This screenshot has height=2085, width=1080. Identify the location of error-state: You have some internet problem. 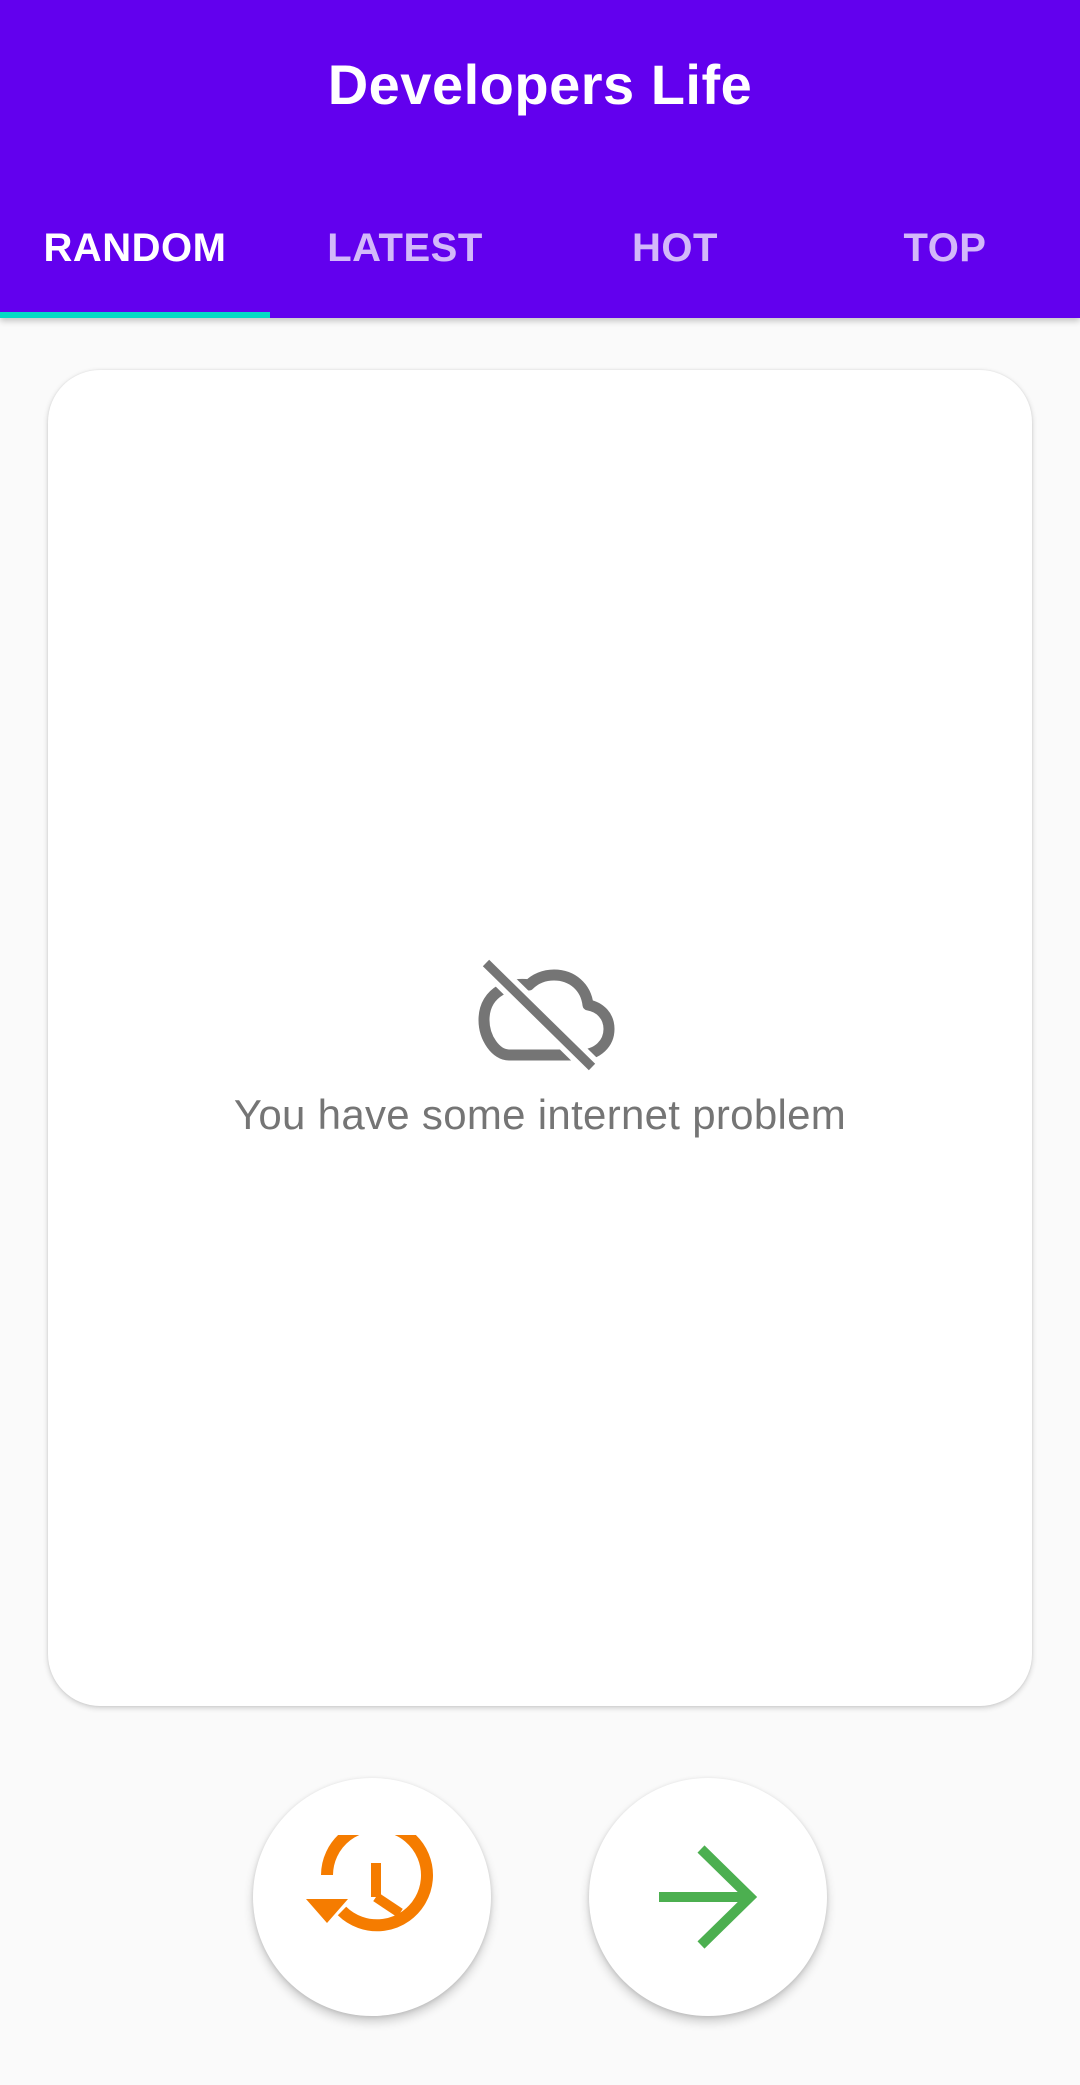
(540, 1047).